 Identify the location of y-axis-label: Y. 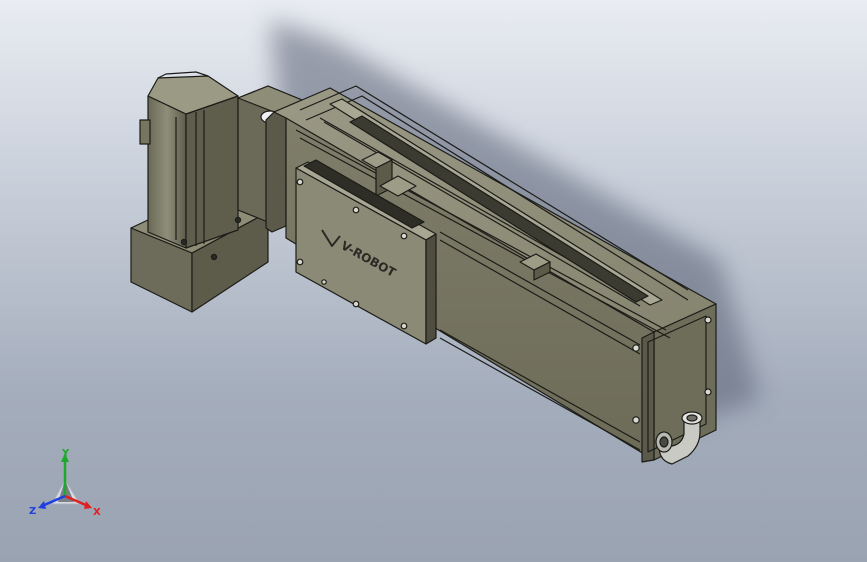
(65, 453).